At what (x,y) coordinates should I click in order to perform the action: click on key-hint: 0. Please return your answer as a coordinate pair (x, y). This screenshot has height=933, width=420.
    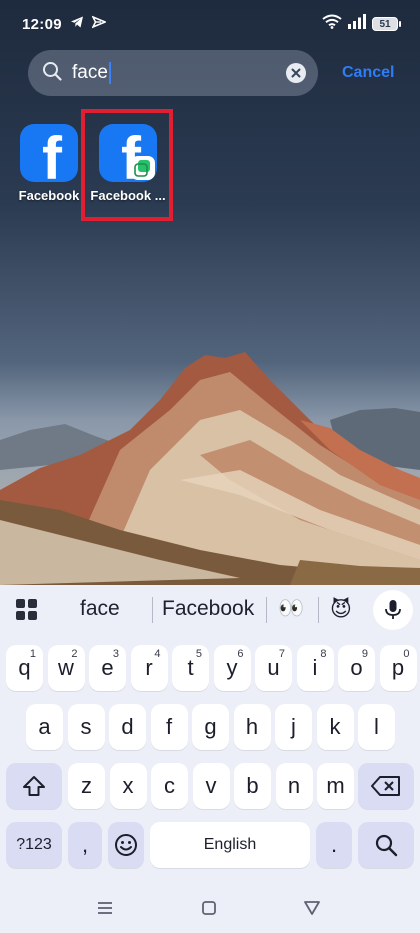
    Looking at the image, I should click on (406, 654).